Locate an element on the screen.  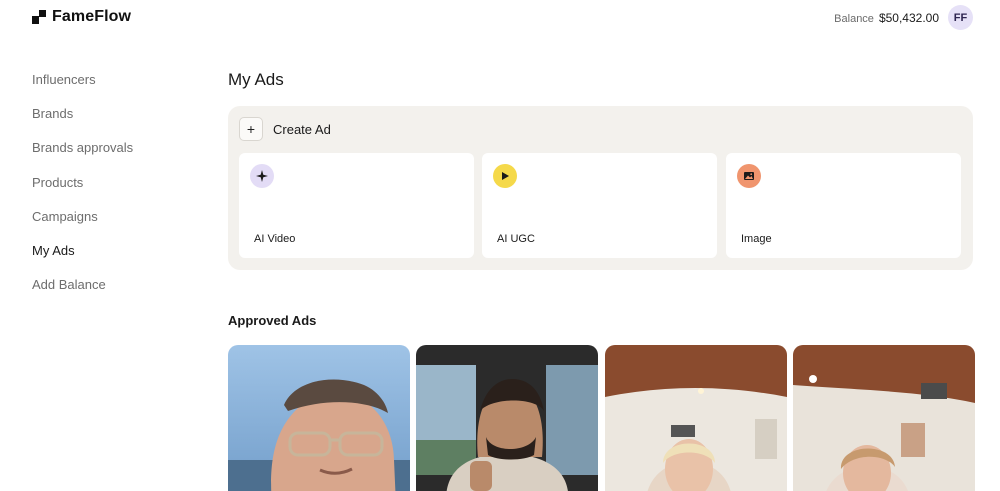
video-thumbnail-man-beach is located at coordinates (319, 418).